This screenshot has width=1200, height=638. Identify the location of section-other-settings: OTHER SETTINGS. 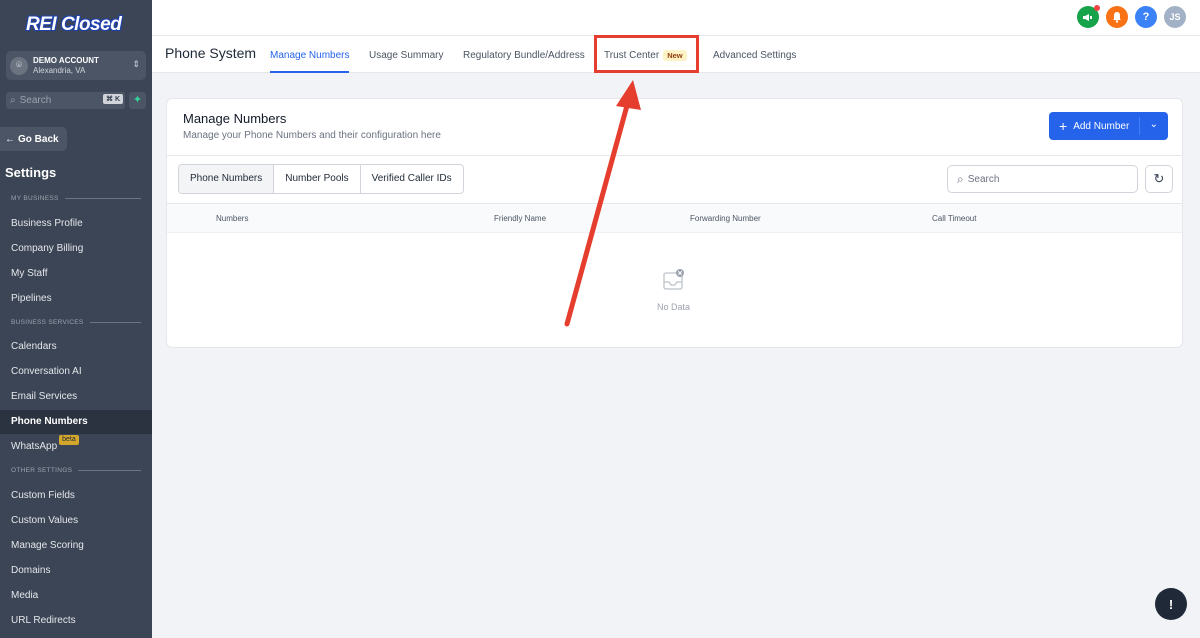
(76, 470).